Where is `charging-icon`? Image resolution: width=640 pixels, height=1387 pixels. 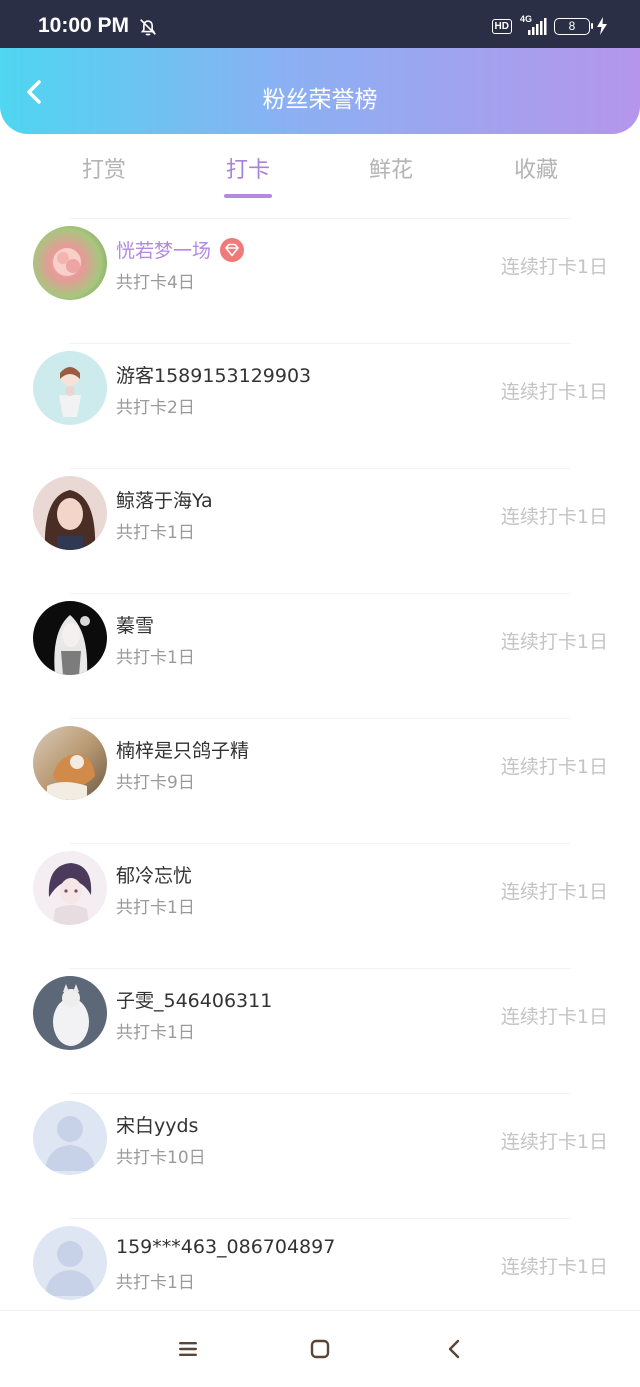 charging-icon is located at coordinates (602, 26).